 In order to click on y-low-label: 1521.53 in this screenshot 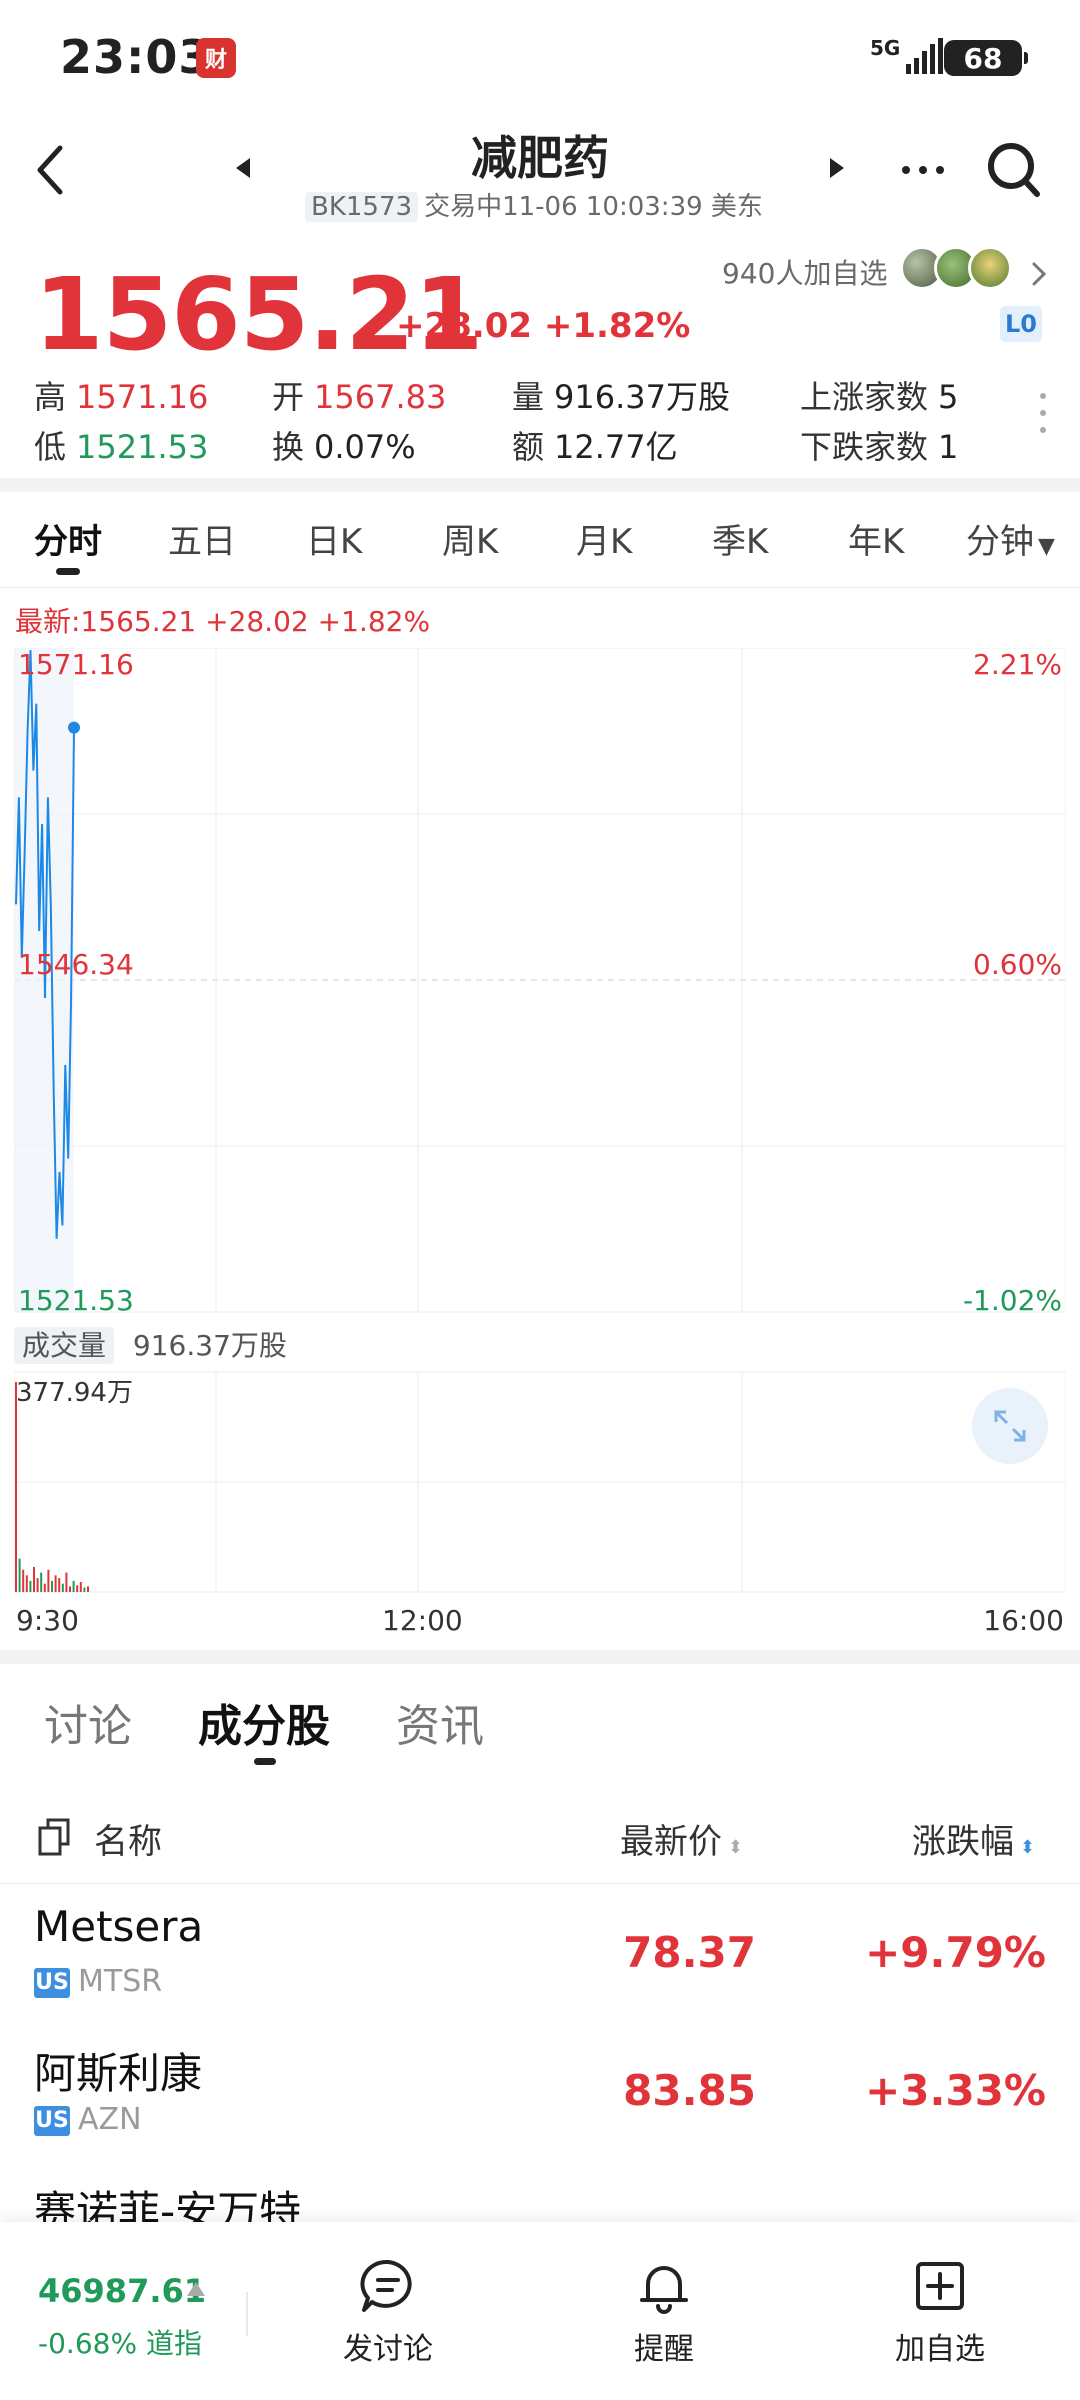, I will do `click(76, 1300)`.